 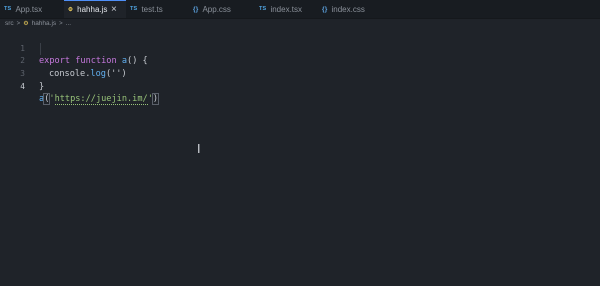 I want to click on tab-index-tsx: TS index.tsx, so click(x=286, y=9).